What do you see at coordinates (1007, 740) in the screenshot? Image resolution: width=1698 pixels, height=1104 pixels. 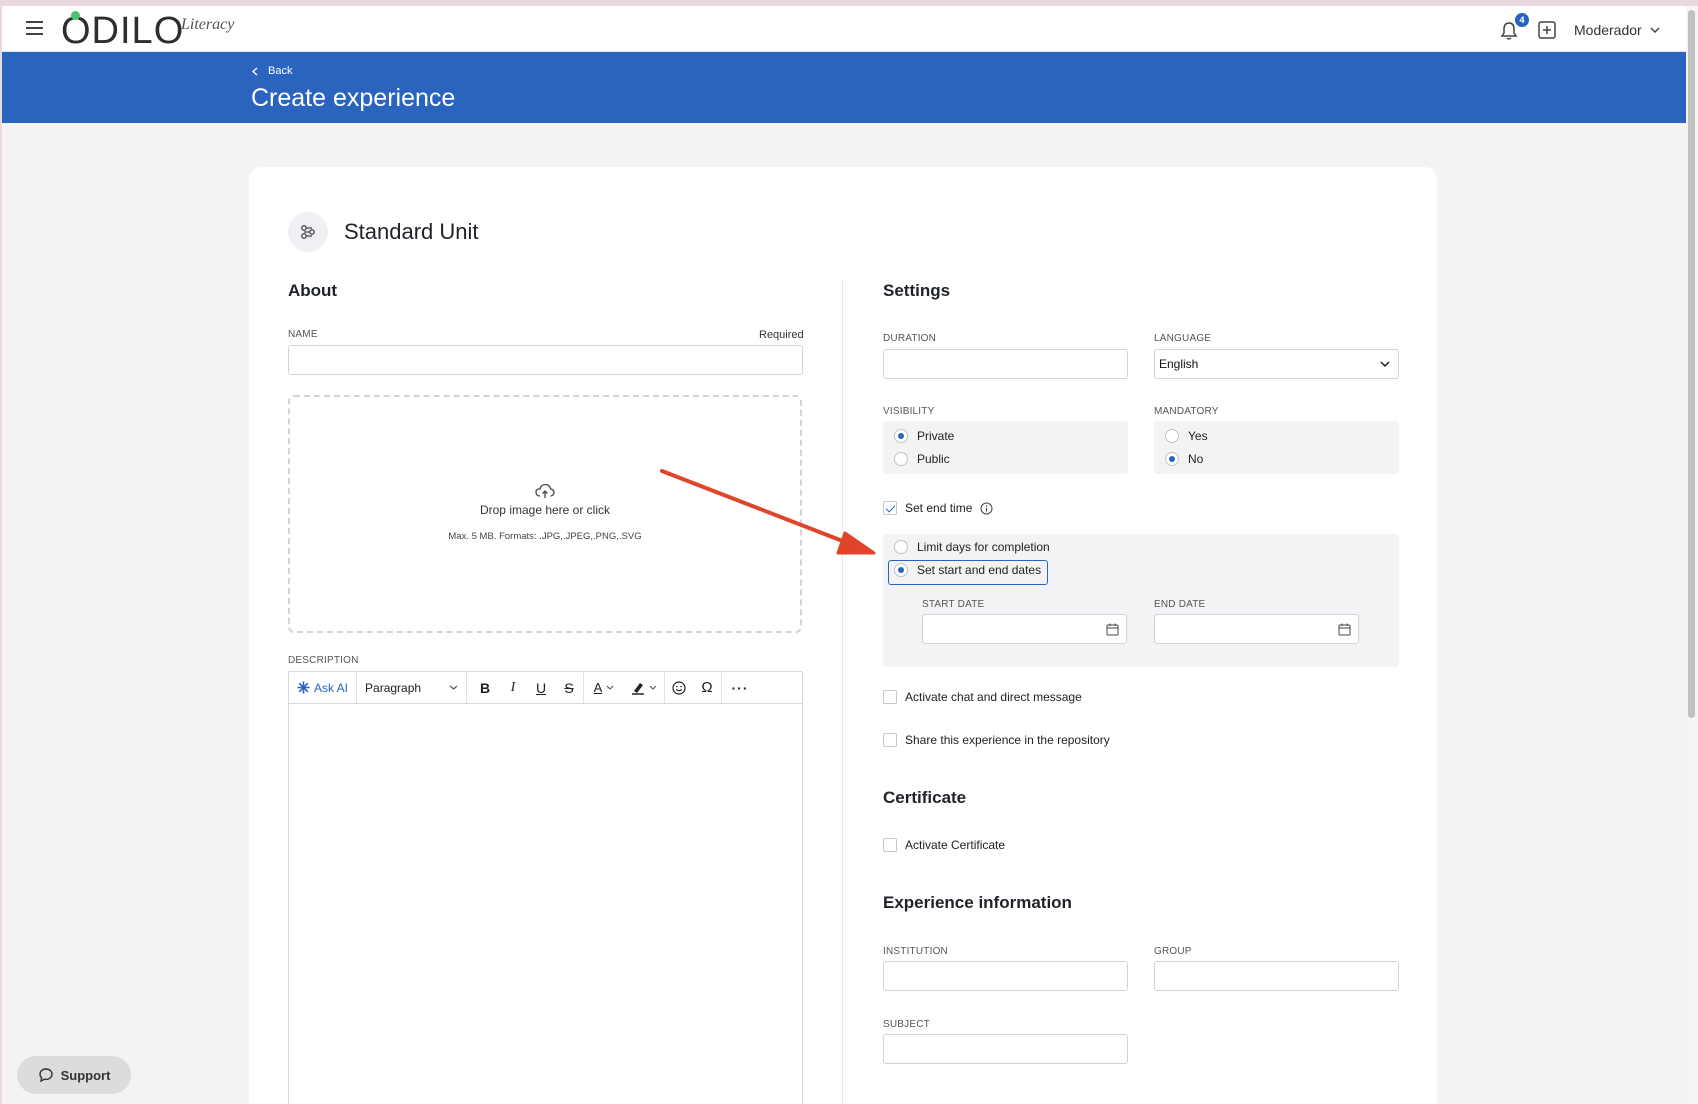 I see `share-repository-label: Share this experience in the repository` at bounding box center [1007, 740].